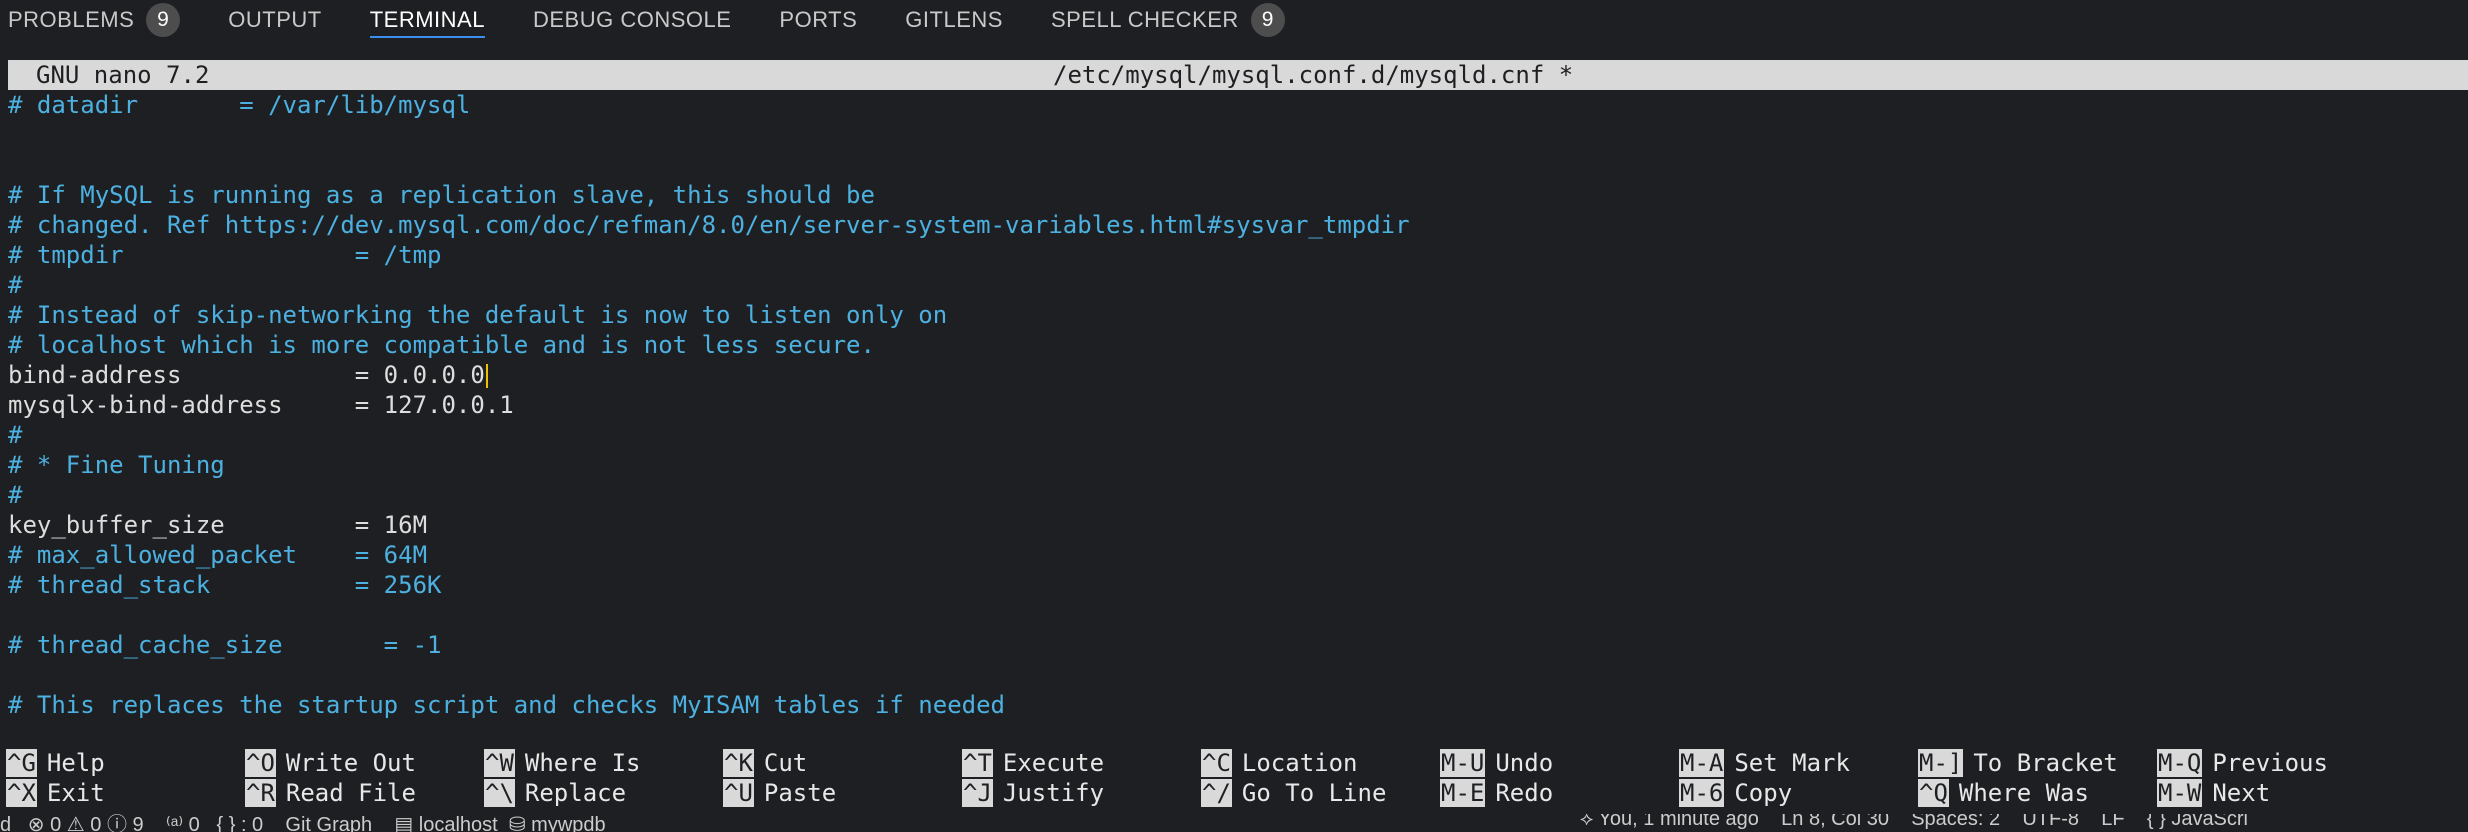 The image size is (2468, 832). I want to click on shortcut-key: ^K, so click(738, 763).